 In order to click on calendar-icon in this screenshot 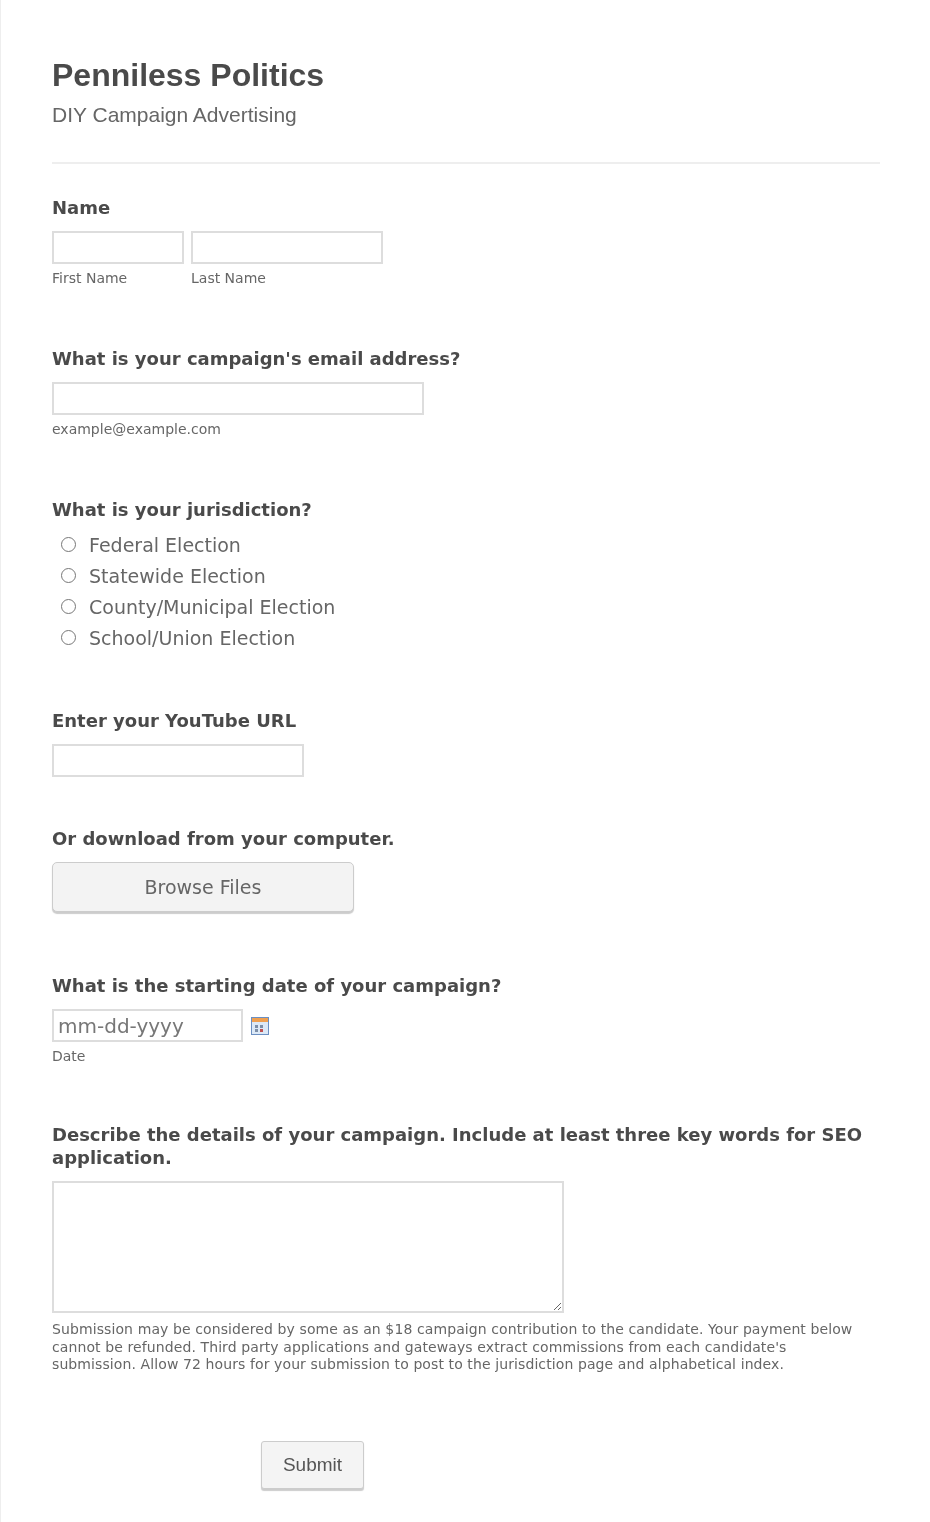, I will do `click(260, 1025)`.